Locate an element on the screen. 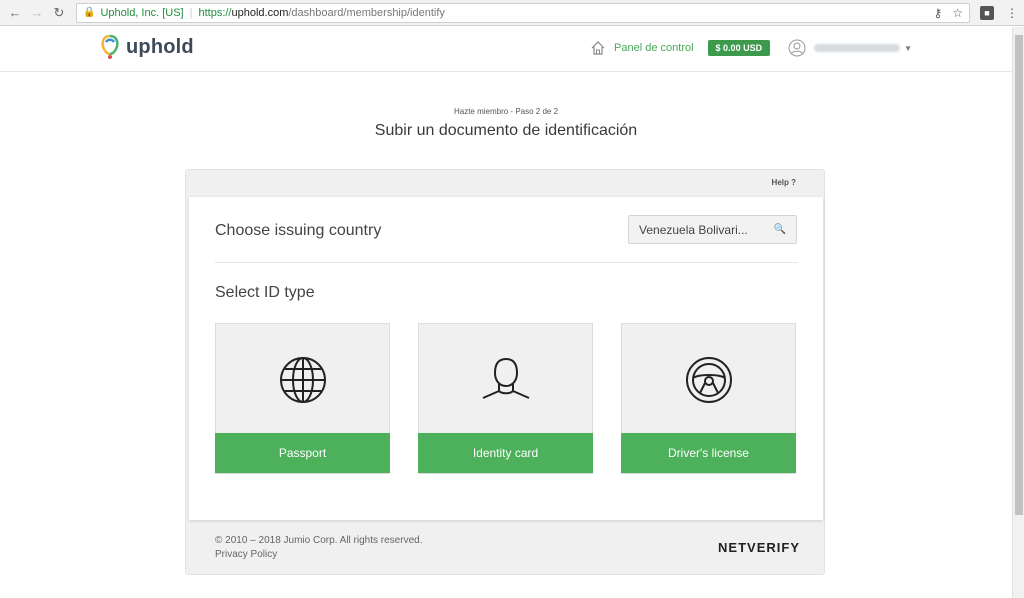 Image resolution: width=1024 pixels, height=598 pixels. country-select: Venezuela Bolivari... 🔍 is located at coordinates (712, 229).